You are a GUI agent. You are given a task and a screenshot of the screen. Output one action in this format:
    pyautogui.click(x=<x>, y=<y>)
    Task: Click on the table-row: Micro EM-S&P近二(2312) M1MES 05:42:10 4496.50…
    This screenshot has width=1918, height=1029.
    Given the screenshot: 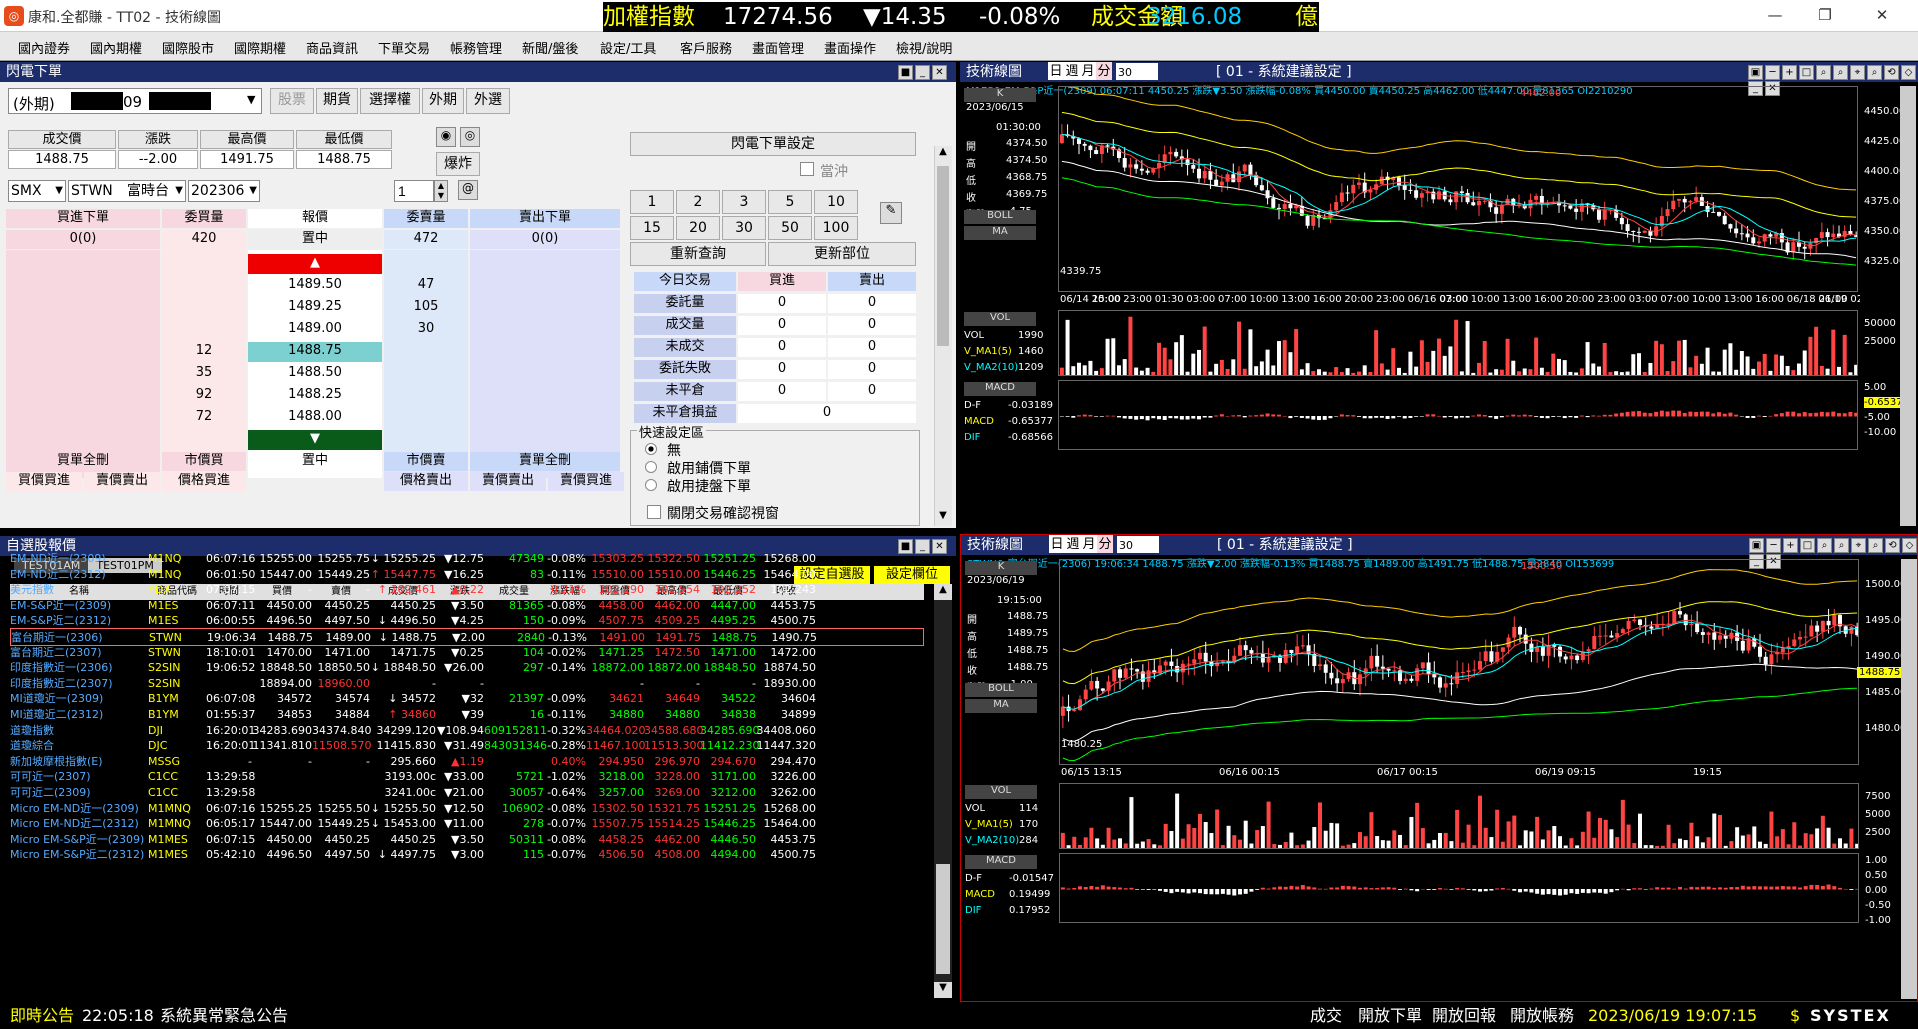 What is the action you would take?
    pyautogui.click(x=467, y=855)
    